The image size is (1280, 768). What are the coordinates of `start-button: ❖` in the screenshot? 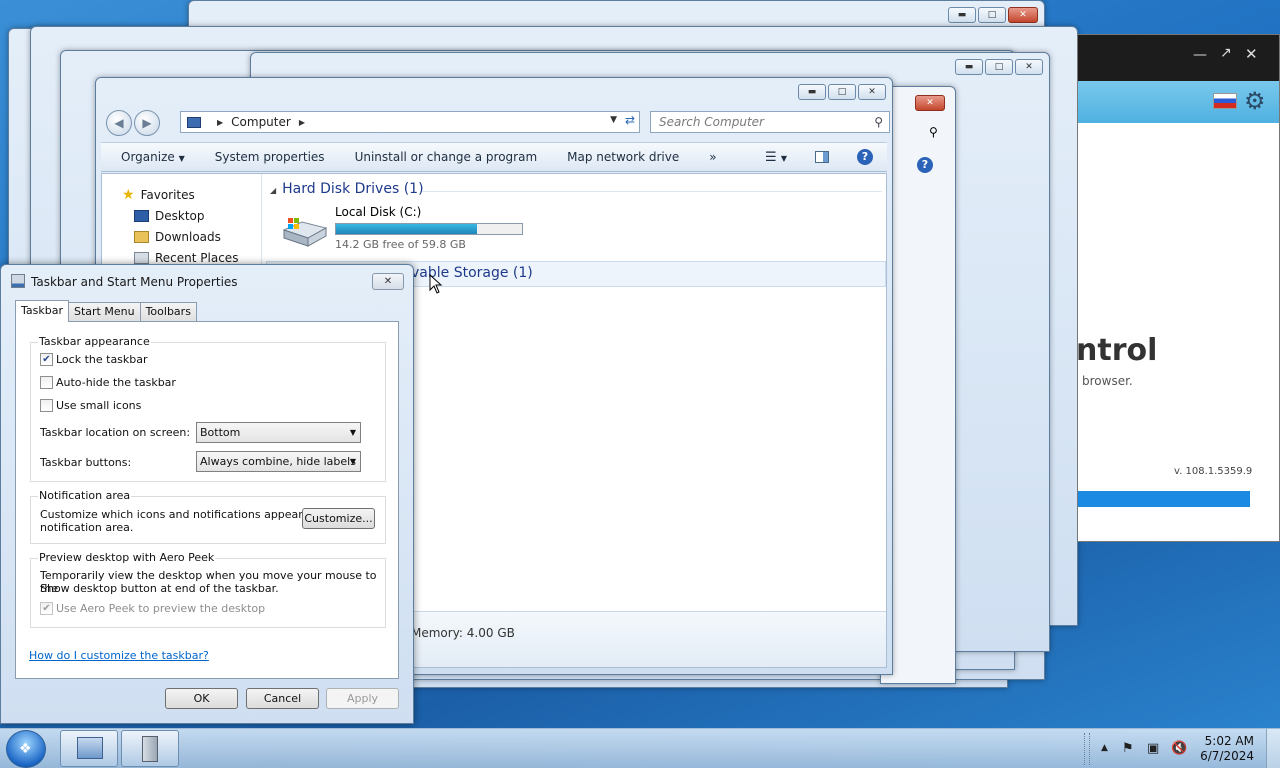 It's located at (26, 749).